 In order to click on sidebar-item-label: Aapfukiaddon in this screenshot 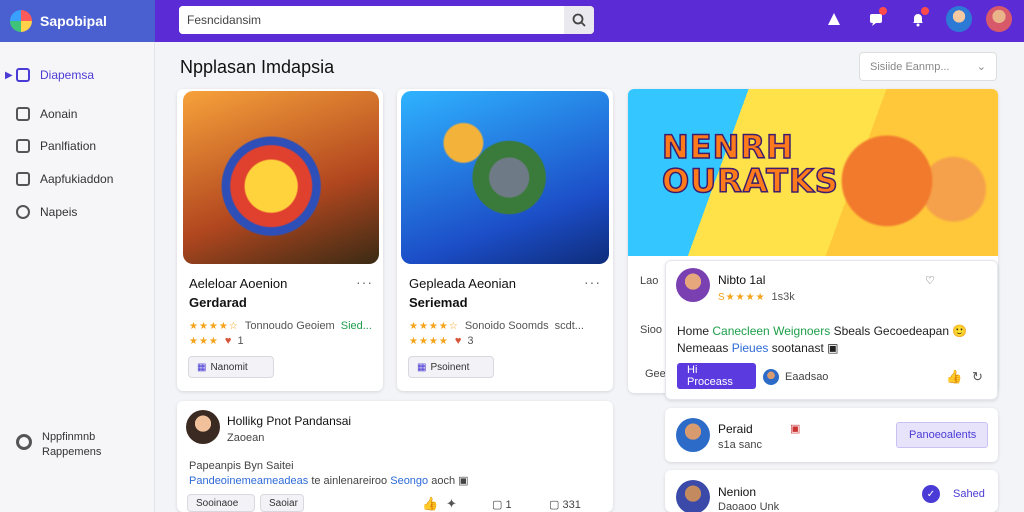, I will do `click(77, 179)`.